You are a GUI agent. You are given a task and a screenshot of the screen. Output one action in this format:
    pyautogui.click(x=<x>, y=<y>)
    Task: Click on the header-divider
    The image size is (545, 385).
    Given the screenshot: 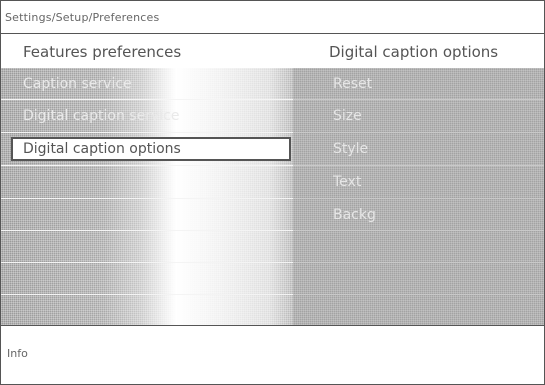 What is the action you would take?
    pyautogui.click(x=272, y=33)
    